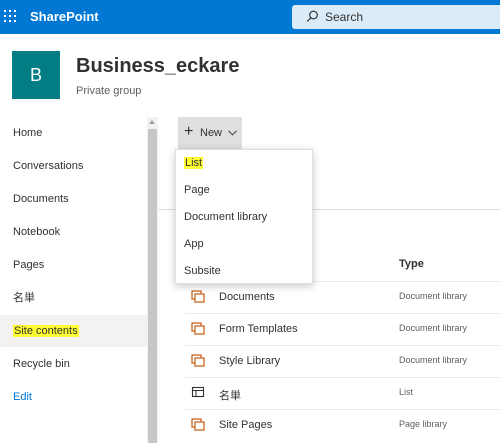 This screenshot has height=443, width=500. I want to click on search-placeholder: Search, so click(344, 17).